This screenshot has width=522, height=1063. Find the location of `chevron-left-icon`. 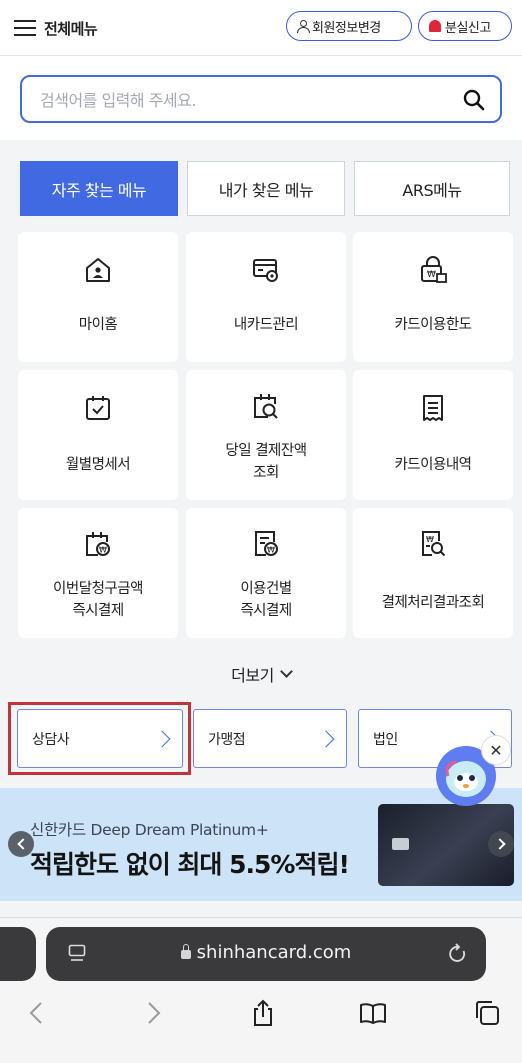

chevron-left-icon is located at coordinates (22, 844).